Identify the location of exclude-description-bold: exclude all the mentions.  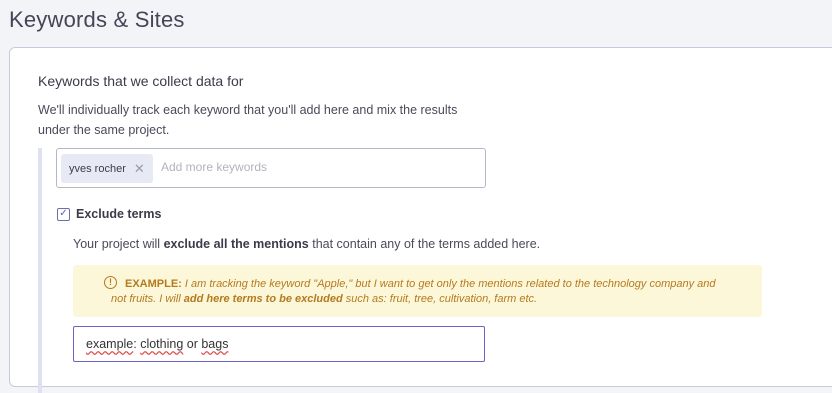
(236, 244).